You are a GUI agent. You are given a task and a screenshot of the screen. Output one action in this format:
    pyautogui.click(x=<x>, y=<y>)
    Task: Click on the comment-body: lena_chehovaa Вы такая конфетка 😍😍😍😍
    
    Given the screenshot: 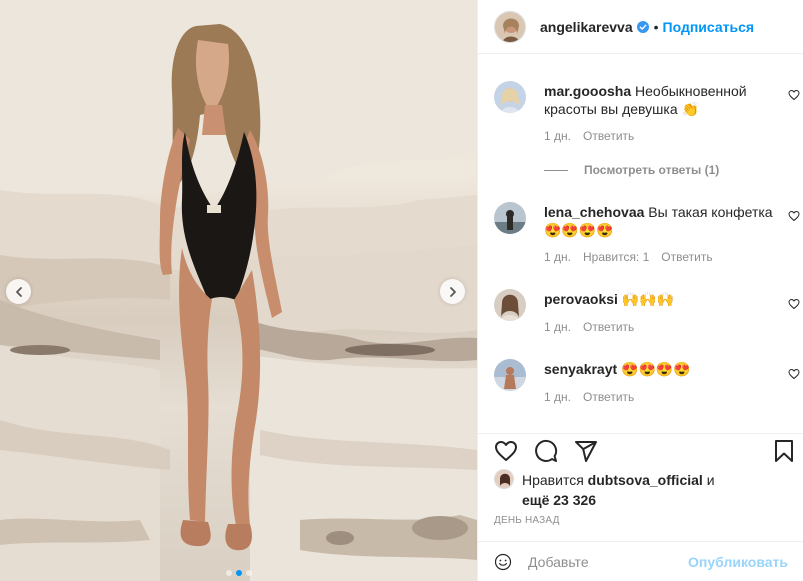 What is the action you would take?
    pyautogui.click(x=662, y=221)
    